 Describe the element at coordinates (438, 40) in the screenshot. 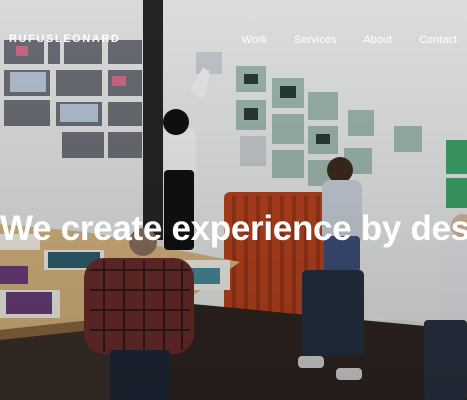

I see `nav-link-contact: Contact` at that location.